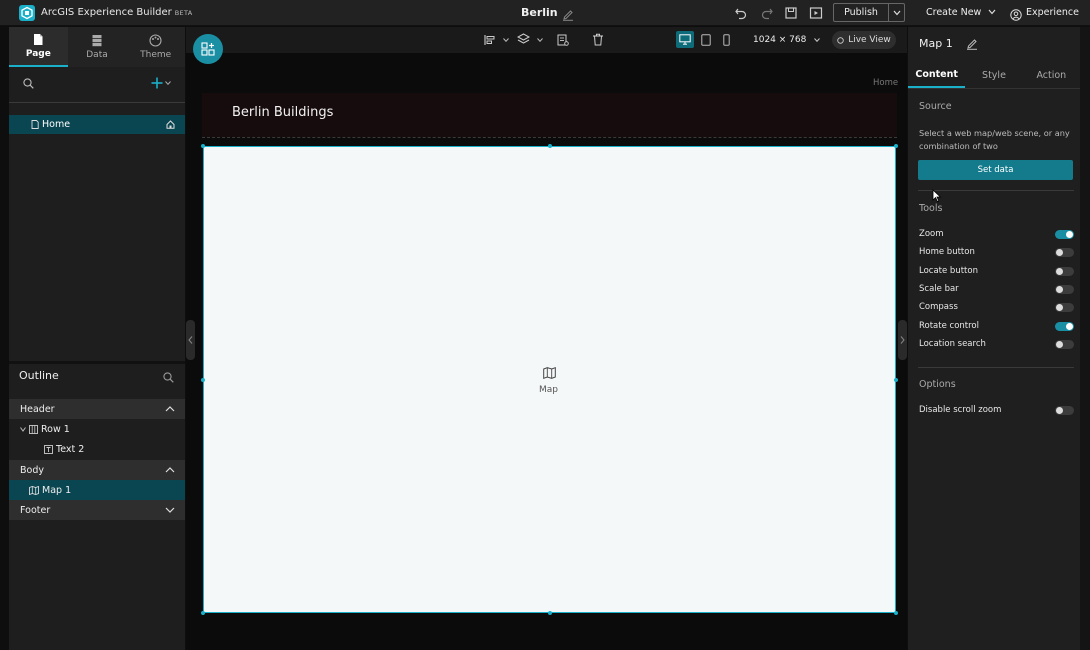  I want to click on align-icon, so click(490, 40).